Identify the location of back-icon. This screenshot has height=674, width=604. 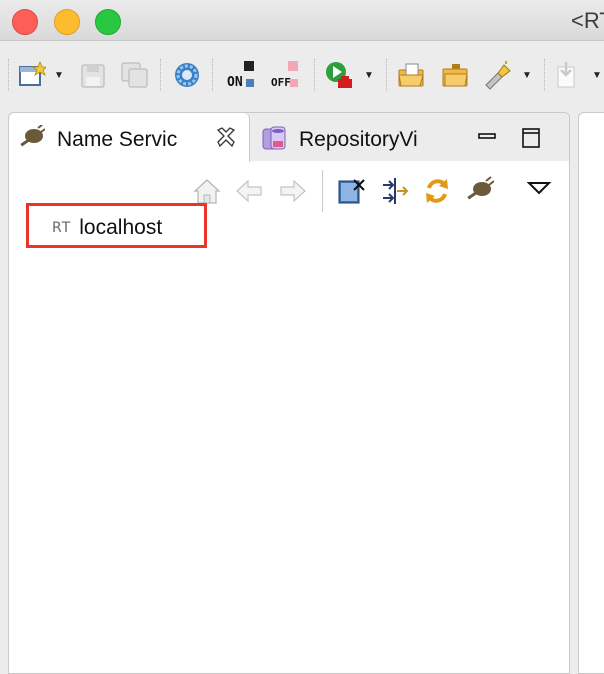
(249, 191).